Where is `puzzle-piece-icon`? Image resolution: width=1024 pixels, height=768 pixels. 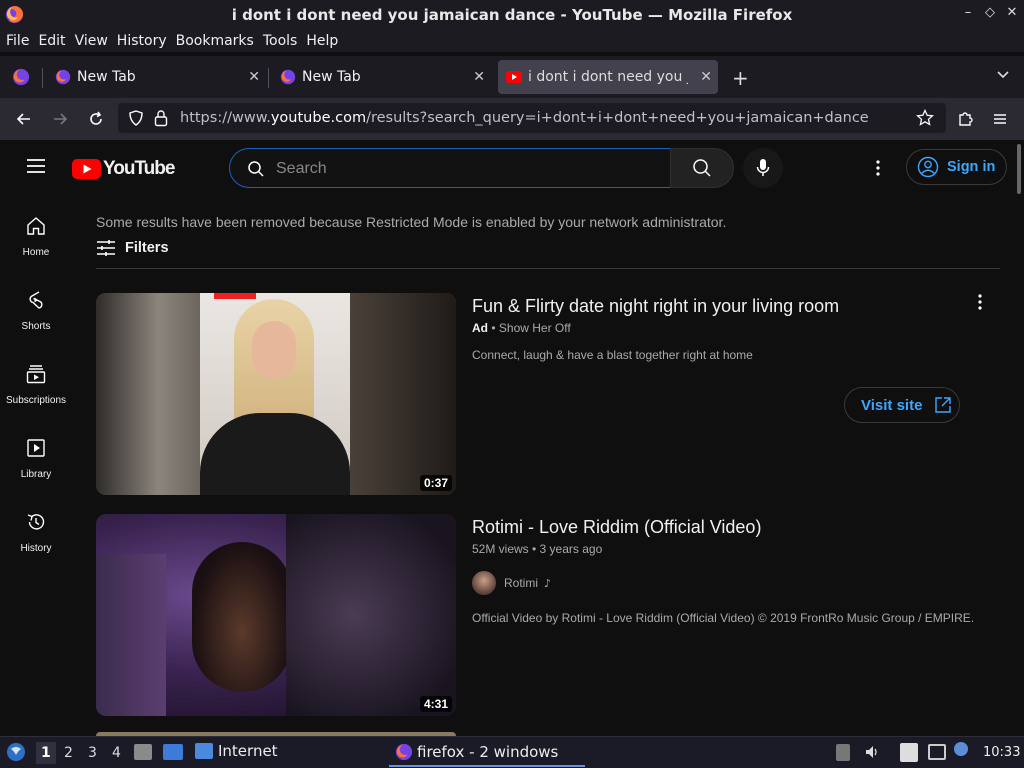 puzzle-piece-icon is located at coordinates (966, 119).